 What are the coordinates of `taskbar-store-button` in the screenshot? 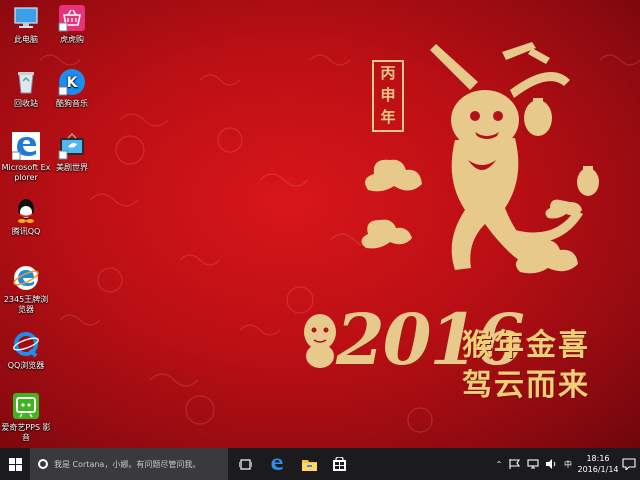 It's located at (339, 464).